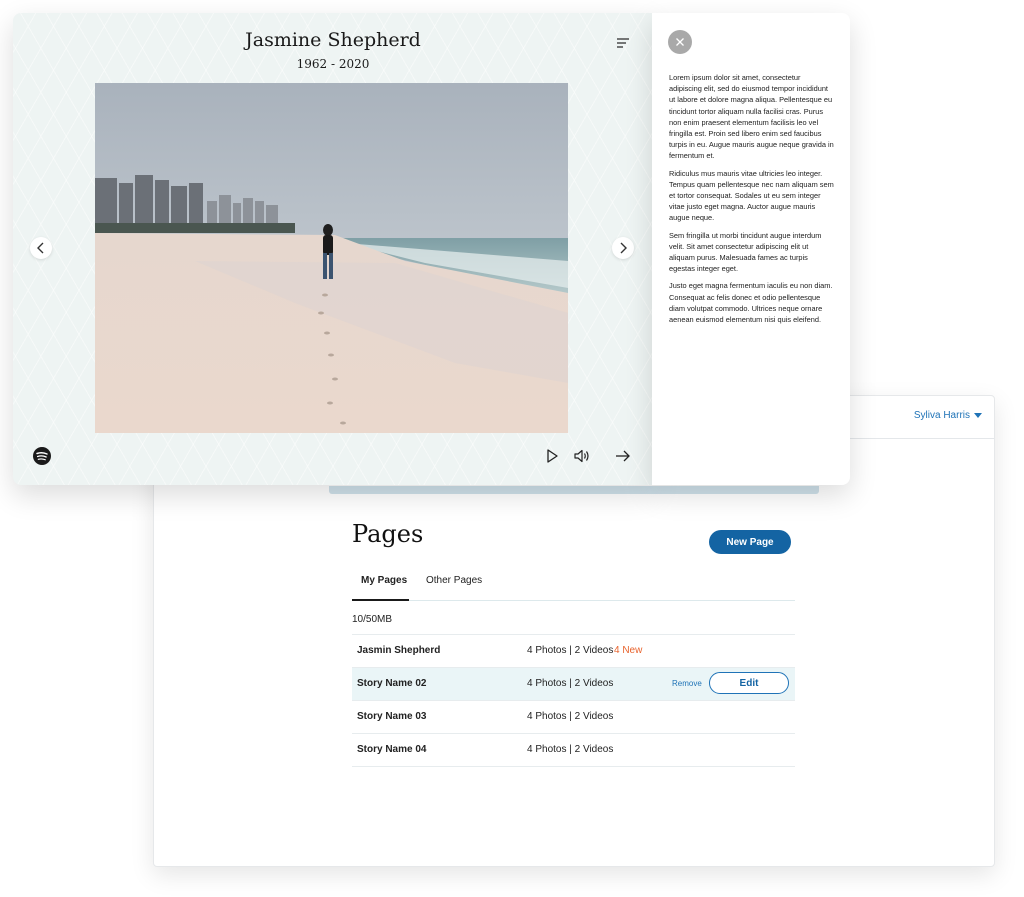 This screenshot has height=897, width=1024. What do you see at coordinates (454, 580) in the screenshot?
I see `tab-other-pages: Other Pages` at bounding box center [454, 580].